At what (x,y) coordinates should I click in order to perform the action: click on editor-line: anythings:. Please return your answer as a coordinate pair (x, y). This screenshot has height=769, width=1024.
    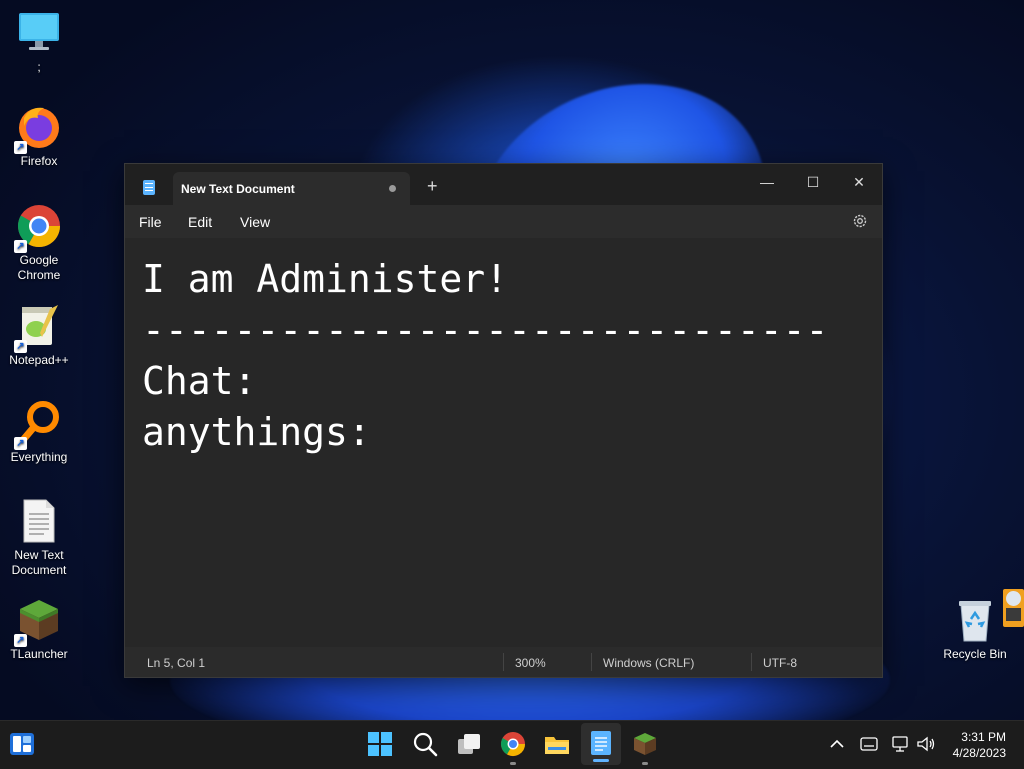
    Looking at the image, I should click on (256, 432).